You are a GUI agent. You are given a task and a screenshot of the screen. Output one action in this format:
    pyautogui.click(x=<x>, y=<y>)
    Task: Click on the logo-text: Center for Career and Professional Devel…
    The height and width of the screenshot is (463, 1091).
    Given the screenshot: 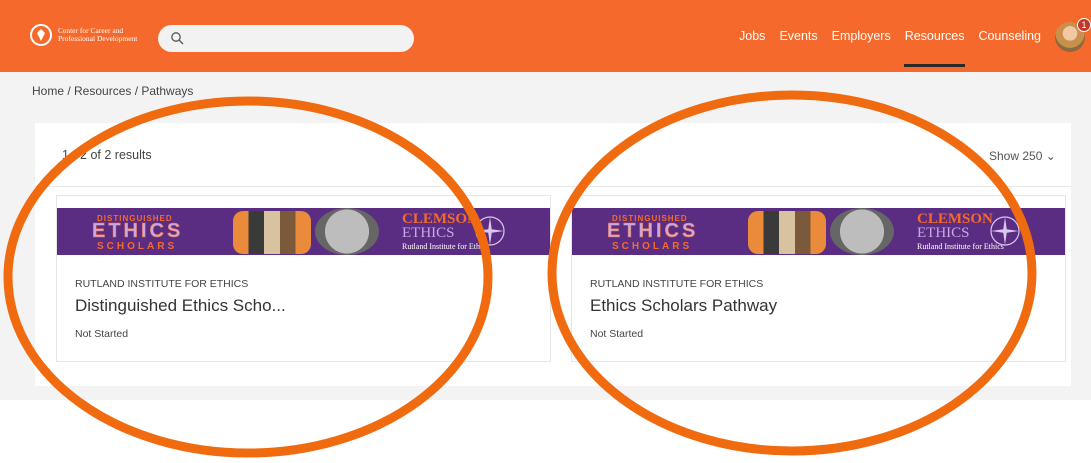 What is the action you would take?
    pyautogui.click(x=98, y=34)
    